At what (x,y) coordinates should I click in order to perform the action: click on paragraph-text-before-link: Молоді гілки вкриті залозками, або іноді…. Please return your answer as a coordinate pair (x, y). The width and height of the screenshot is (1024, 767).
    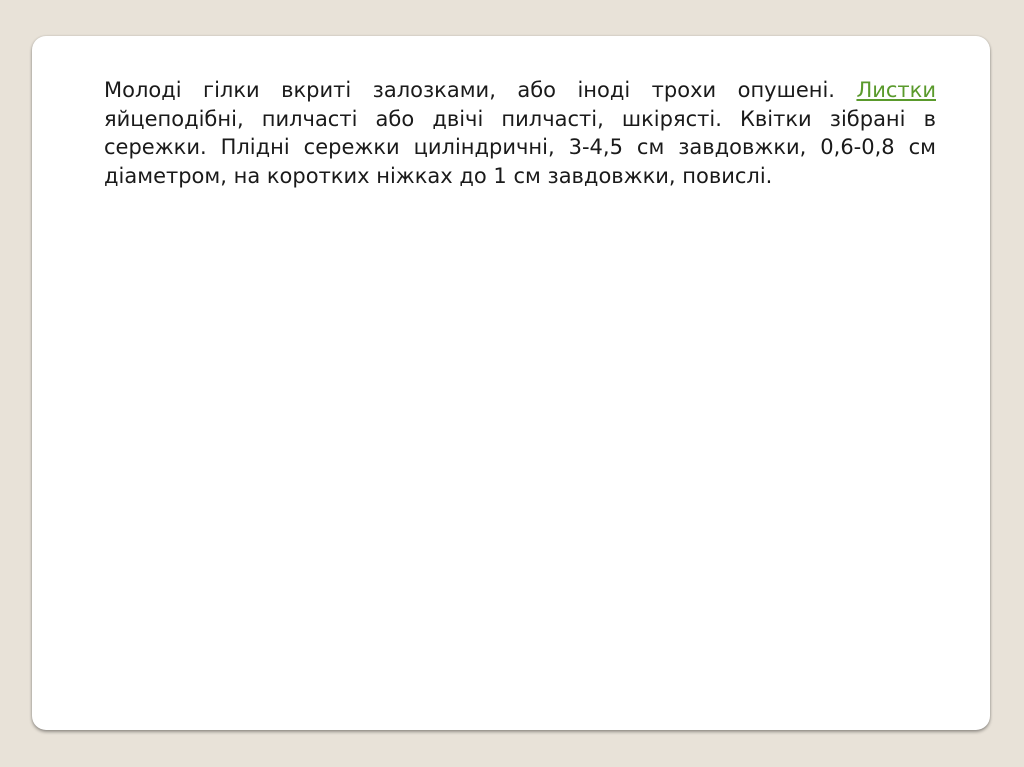
    Looking at the image, I should click on (480, 90).